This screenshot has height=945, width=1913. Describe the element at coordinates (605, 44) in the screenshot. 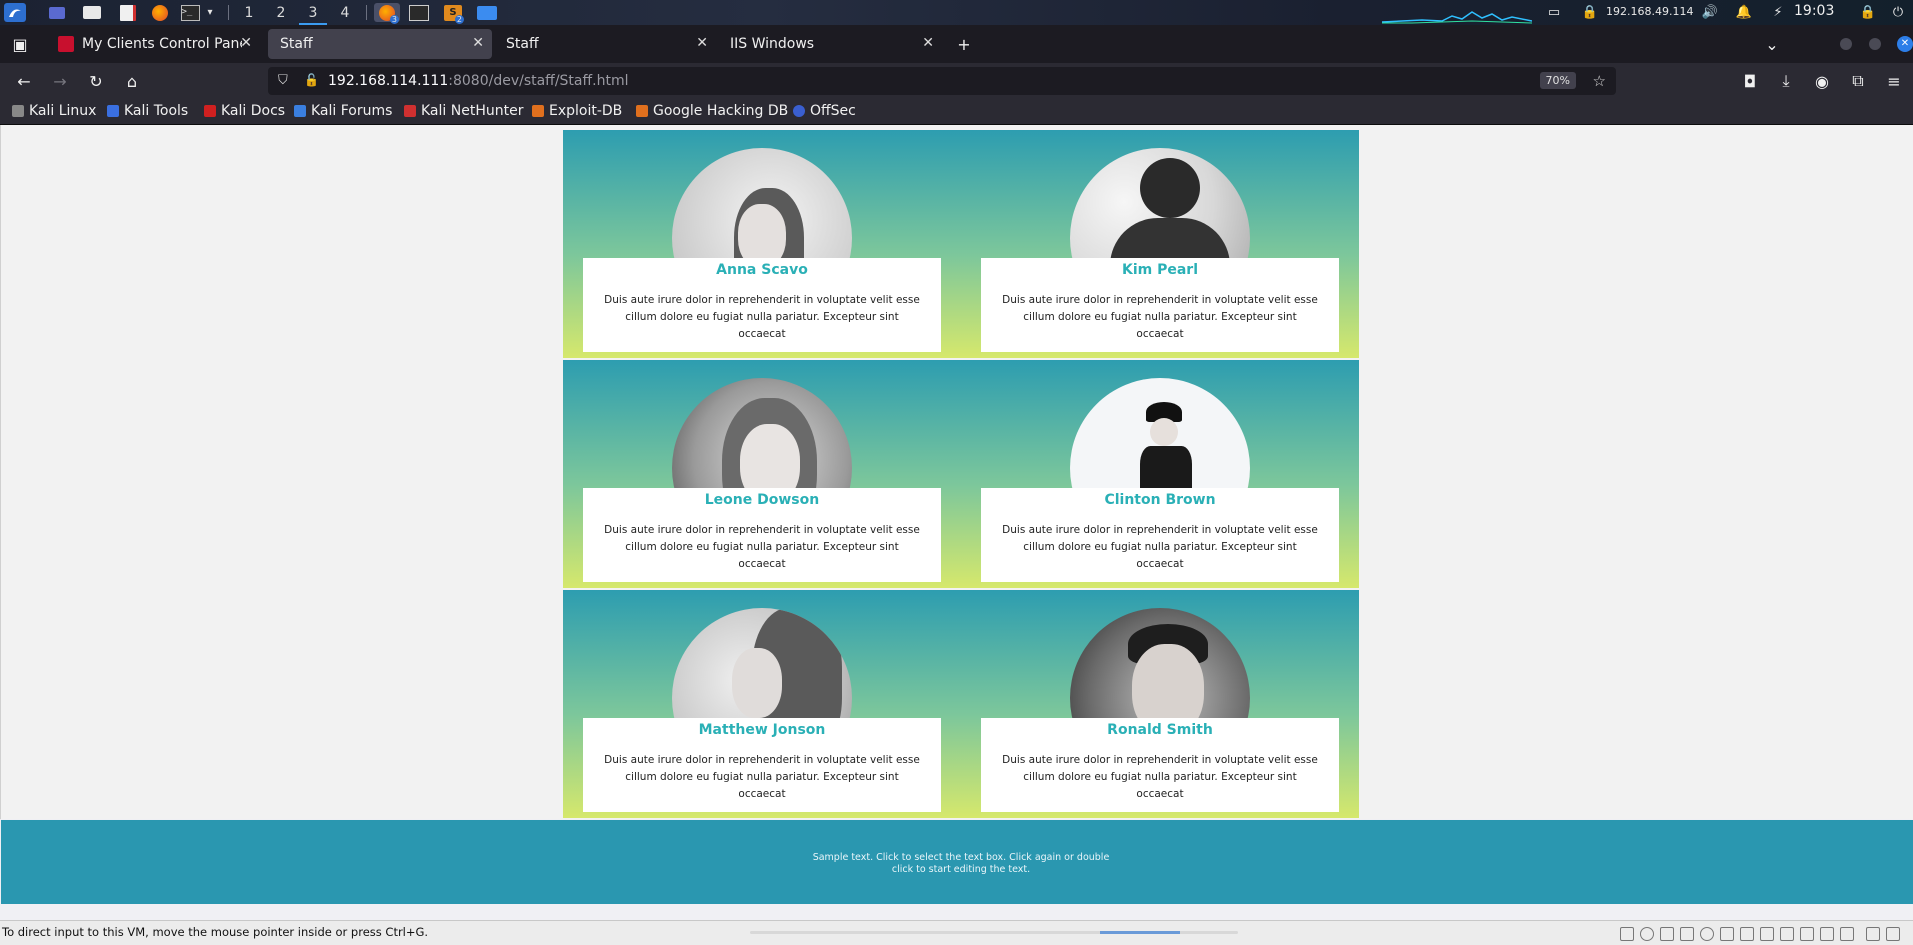

I see `tab-staff: Staff ✕` at that location.